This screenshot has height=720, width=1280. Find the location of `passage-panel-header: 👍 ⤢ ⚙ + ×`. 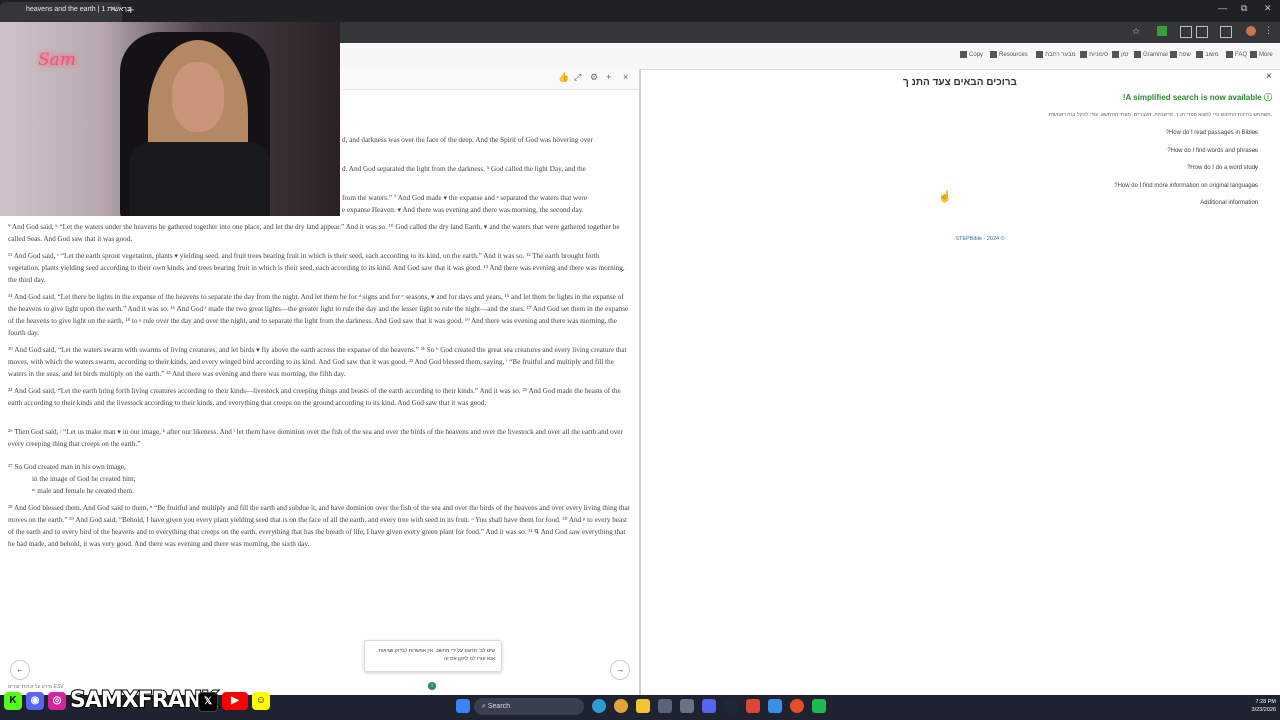

passage-panel-header: 👍 ⤢ ⚙ + × is located at coordinates (489, 79).